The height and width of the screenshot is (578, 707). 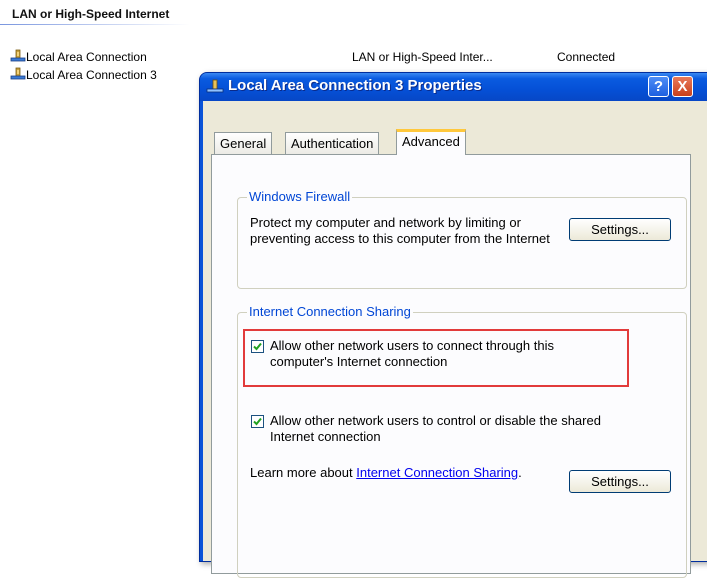 I want to click on ics-help-link: Internet Connection Sharing, so click(x=437, y=472).